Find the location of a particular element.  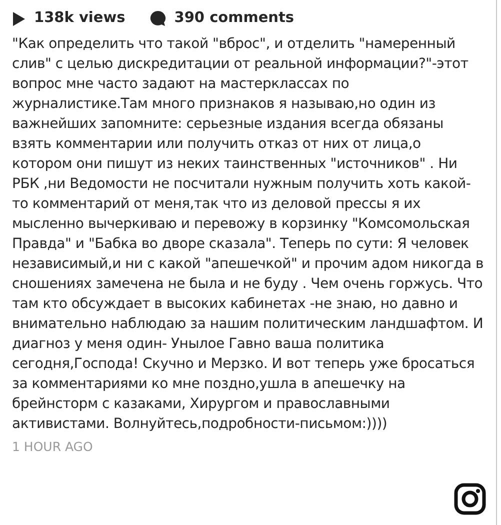

instagram-icon is located at coordinates (470, 499).